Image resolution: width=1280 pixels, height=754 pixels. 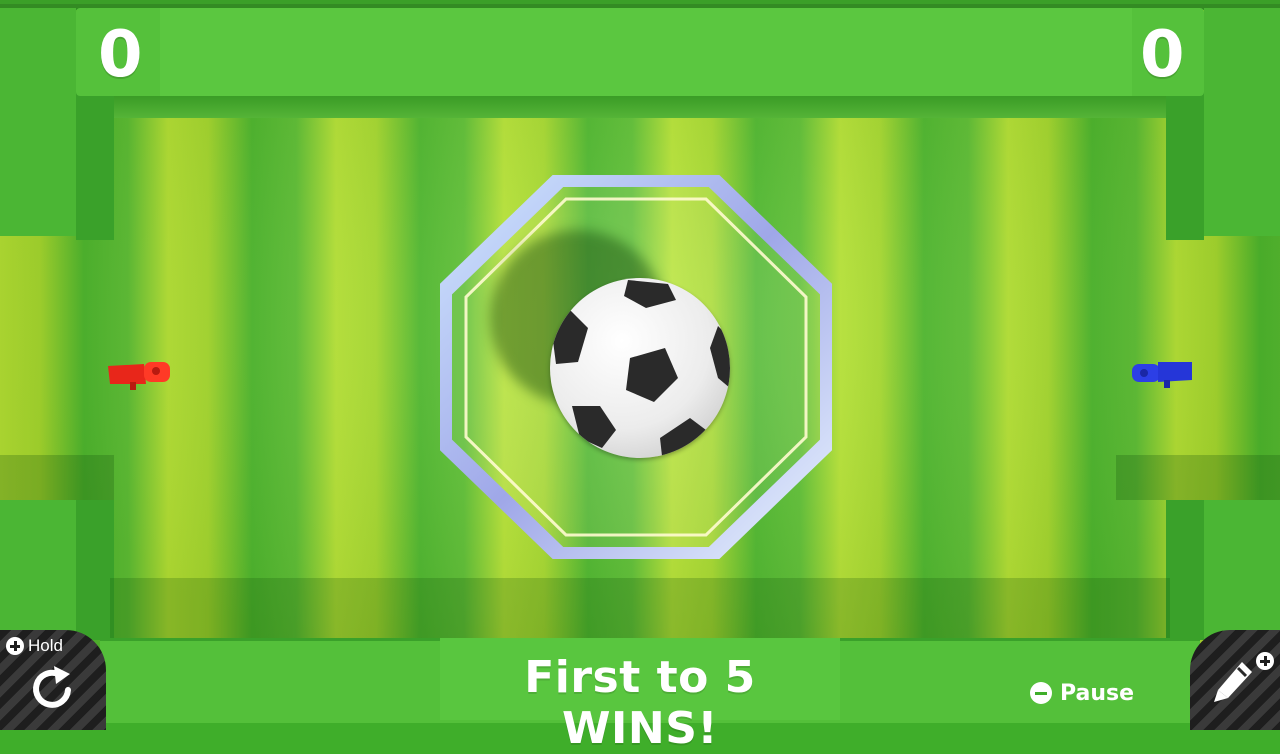 I want to click on left-bottom-wall, so click(x=38, y=570).